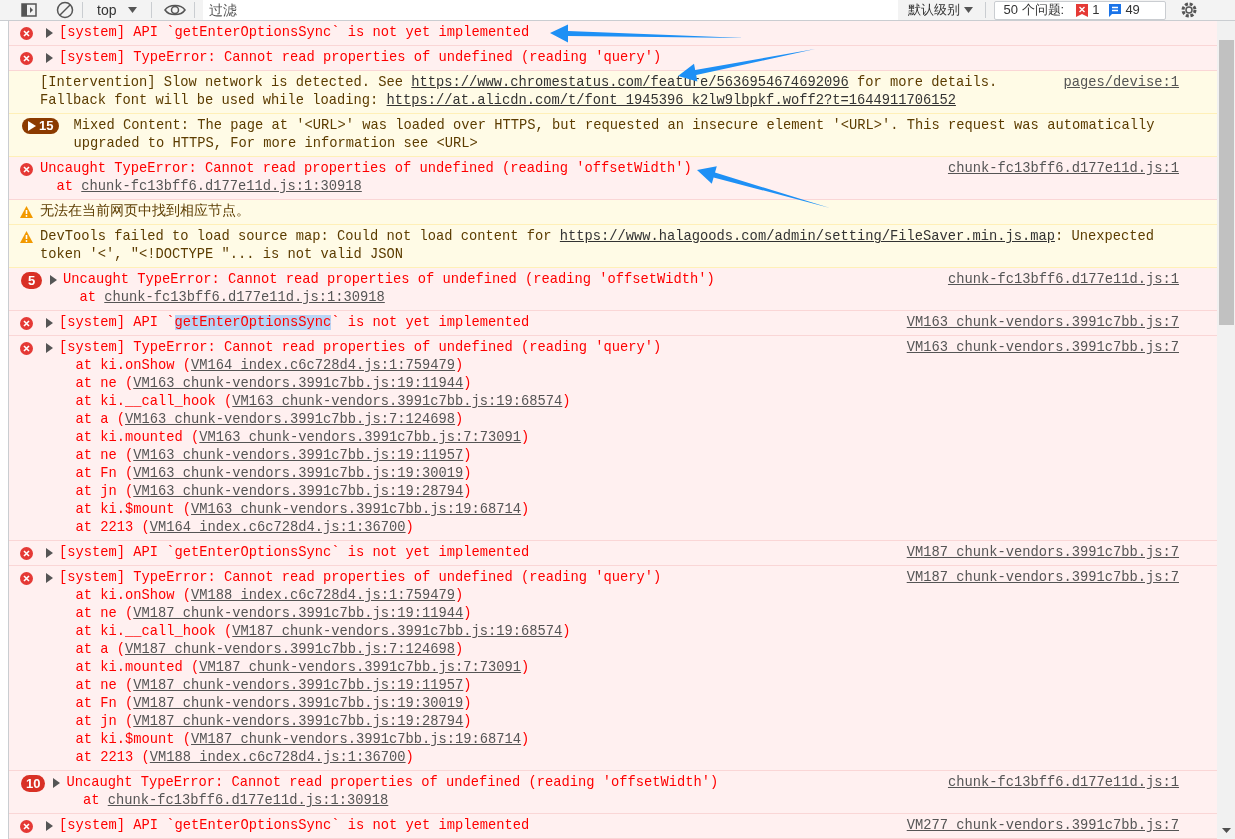 The image size is (1235, 839). I want to click on stack-link: VM163 chunk-vendors.3991c7bb.js:19:68574, so click(397, 401).